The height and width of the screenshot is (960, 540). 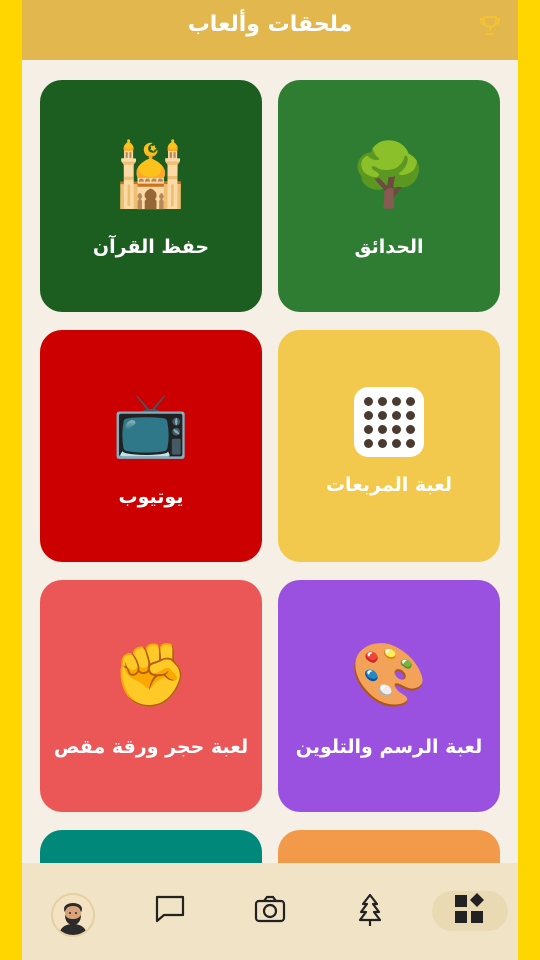 I want to click on mosque-icon: 🕌, so click(x=151, y=174).